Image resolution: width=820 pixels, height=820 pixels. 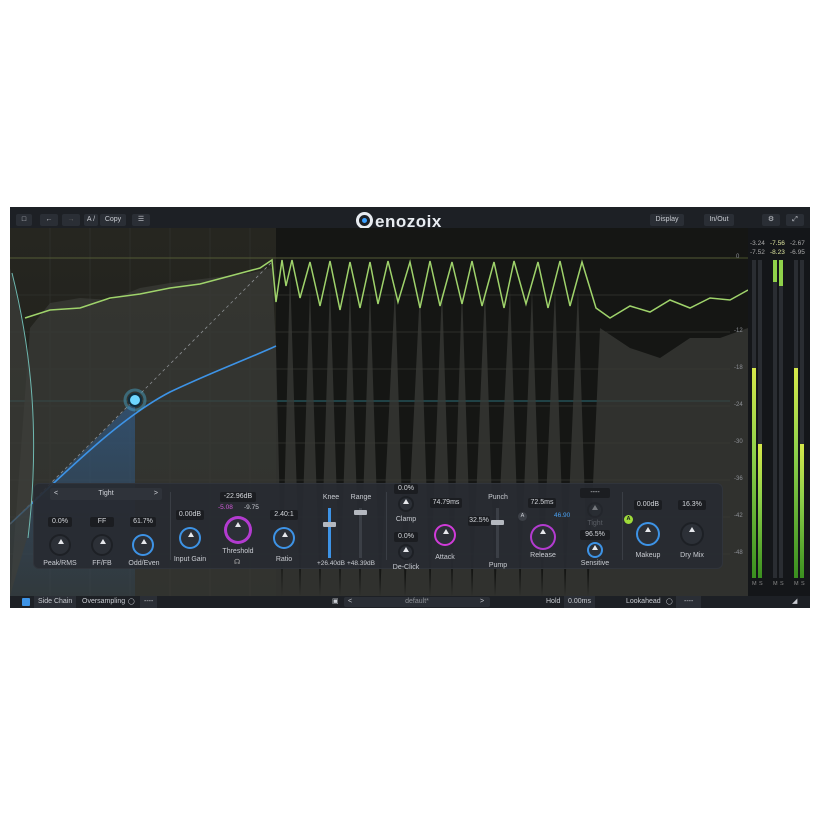 What do you see at coordinates (60, 522) in the screenshot?
I see `peak-rms-value: 0.0%` at bounding box center [60, 522].